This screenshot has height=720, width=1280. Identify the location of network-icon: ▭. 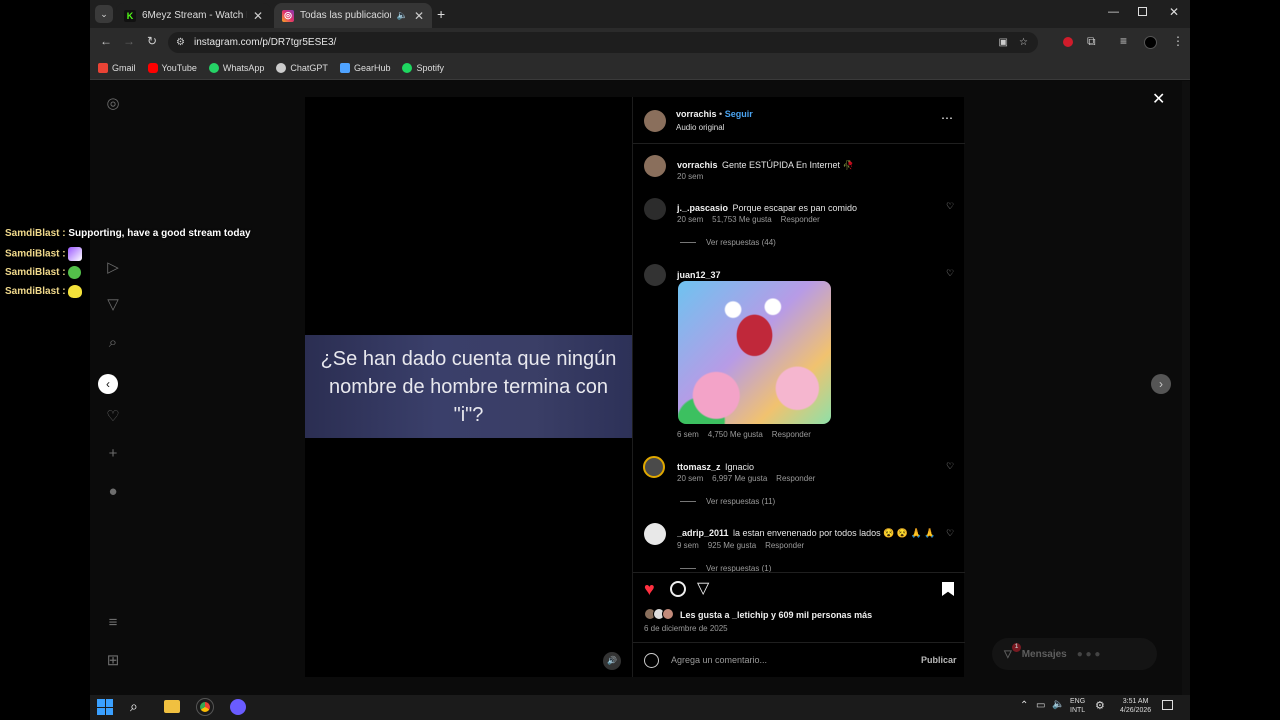
(1040, 705).